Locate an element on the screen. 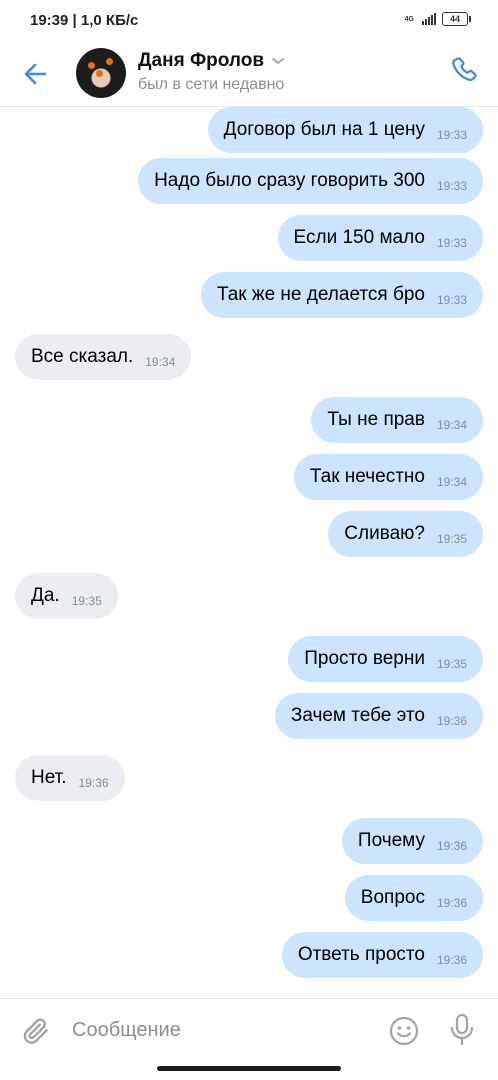 This screenshot has height=1080, width=498. message-outgoing: Просто верни 19:35 is located at coordinates (385, 659).